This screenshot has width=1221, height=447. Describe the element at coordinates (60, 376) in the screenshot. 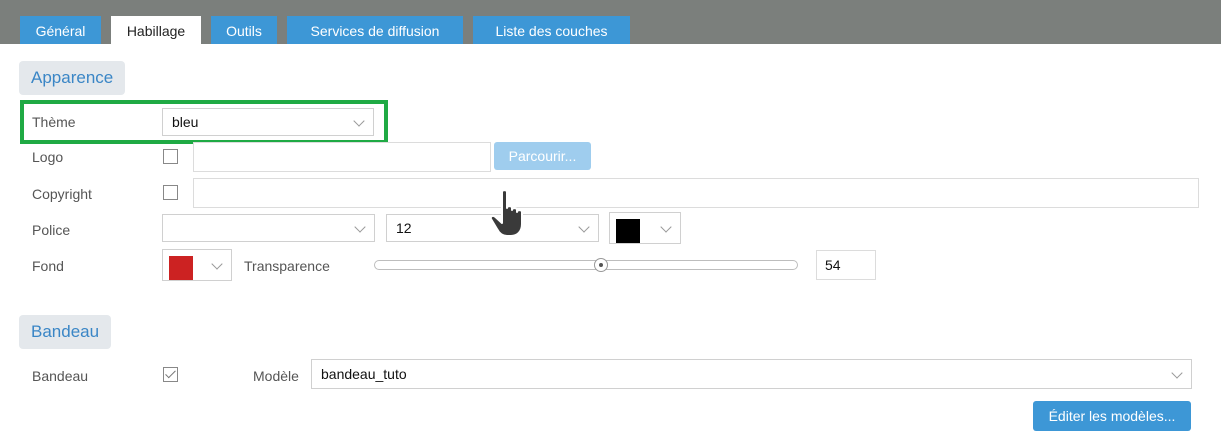

I see `bandeau-label: Bandeau` at that location.